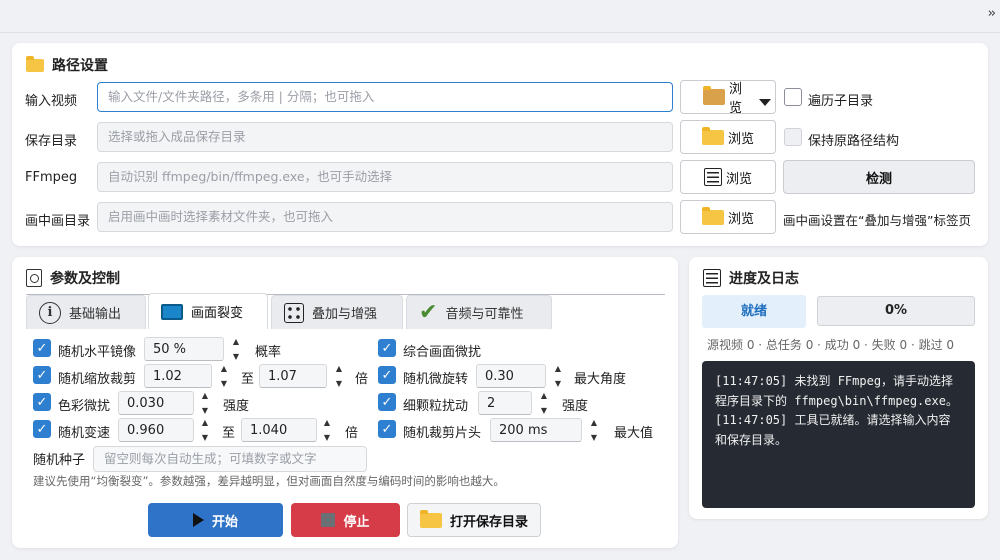 The image size is (1000, 560). I want to click on open-save-dir-button: 打开保存目录, so click(474, 520).